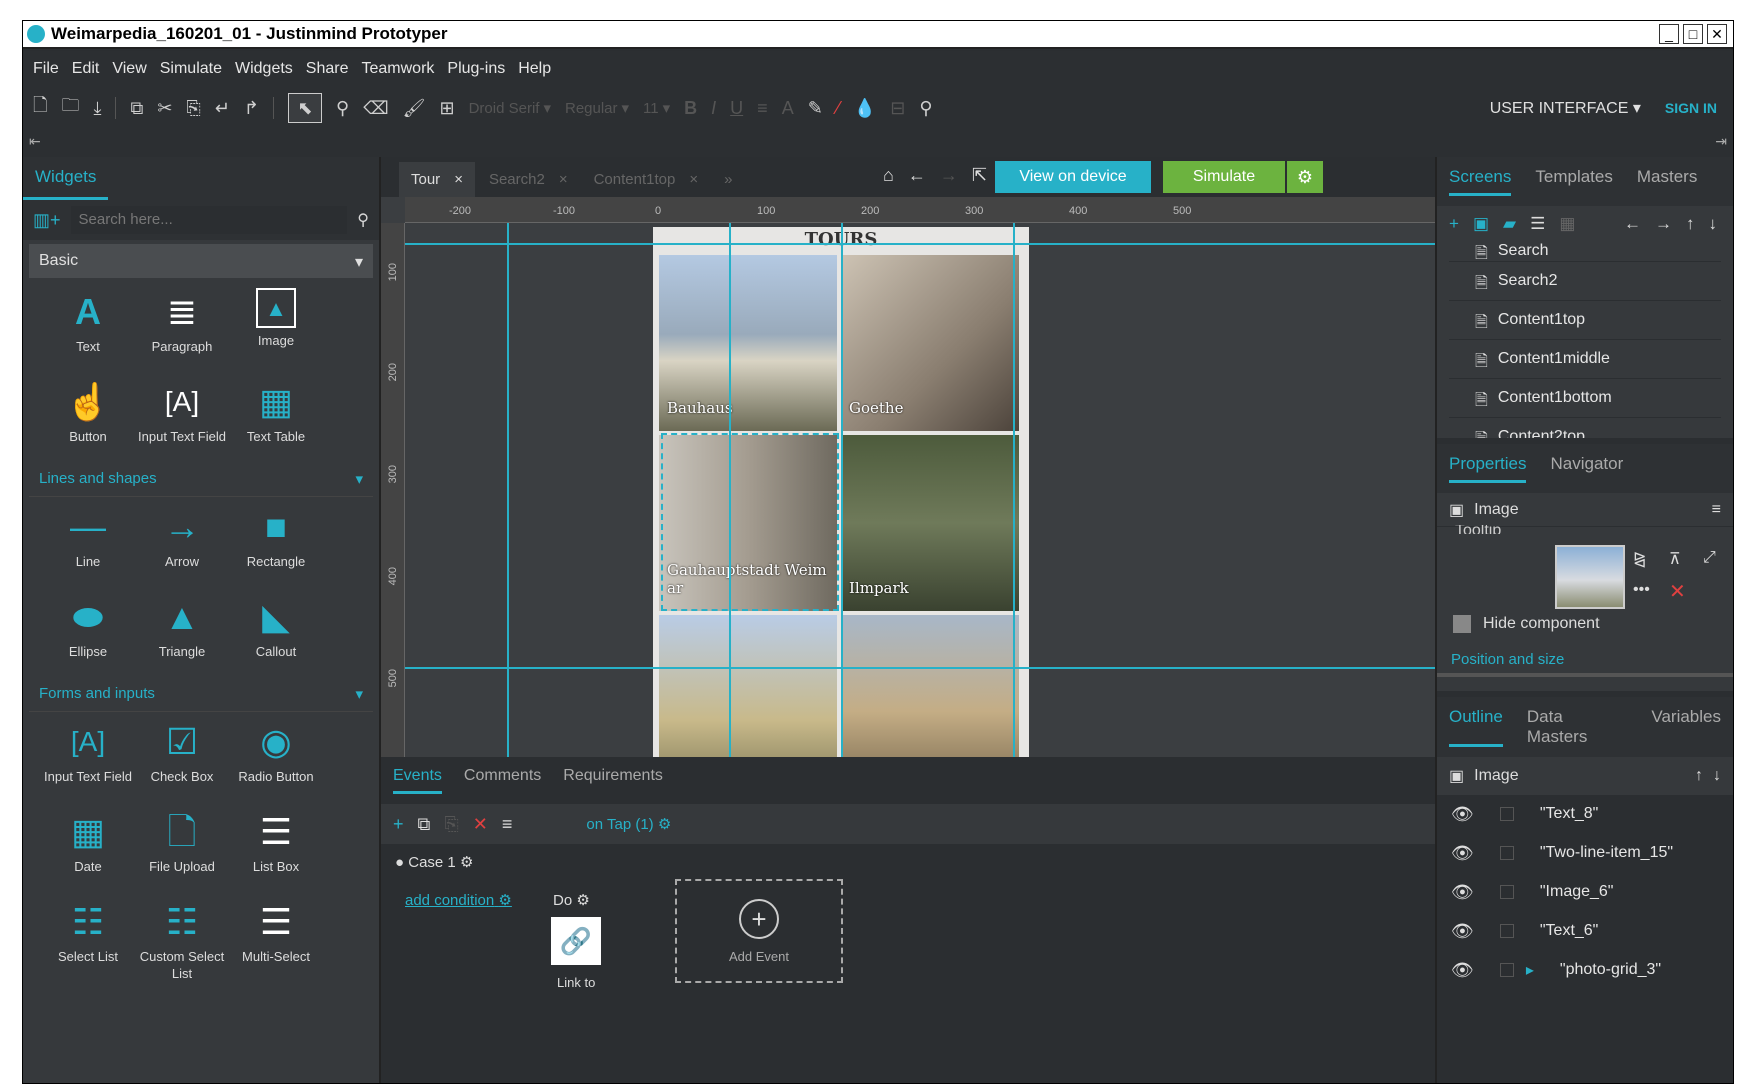  I want to click on widget-check-box: ☑ Check Box, so click(182, 760).